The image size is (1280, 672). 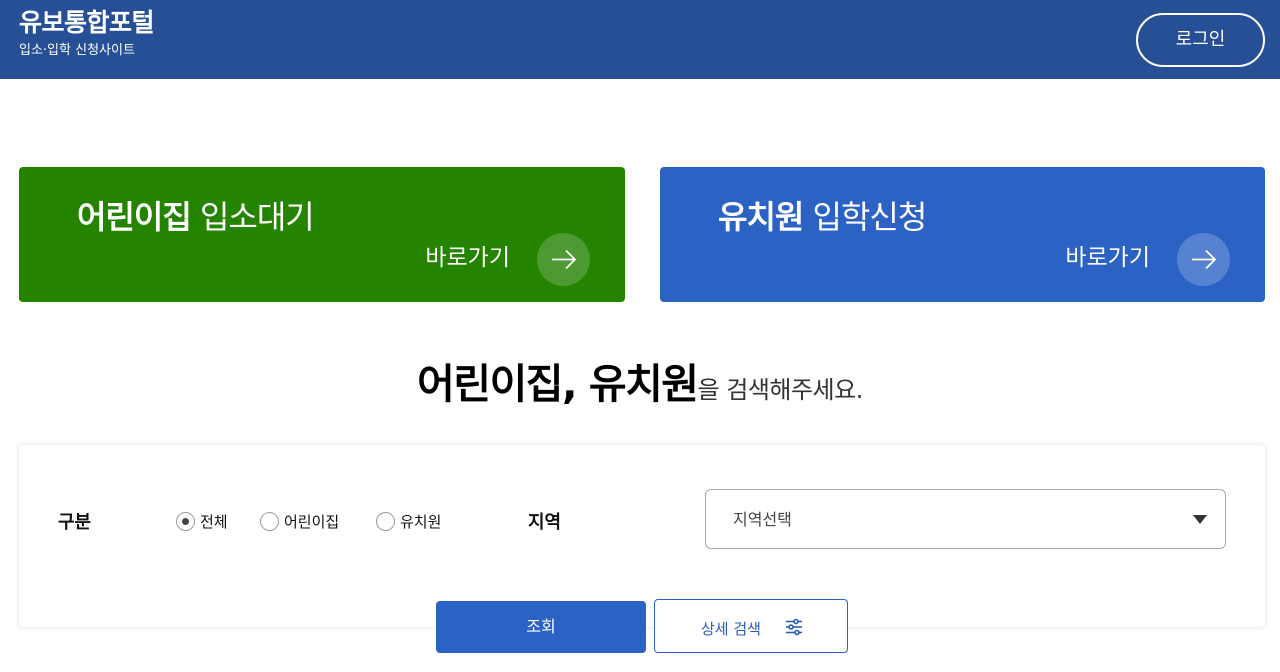 I want to click on daycare-go-label: 바로가기, so click(x=467, y=258).